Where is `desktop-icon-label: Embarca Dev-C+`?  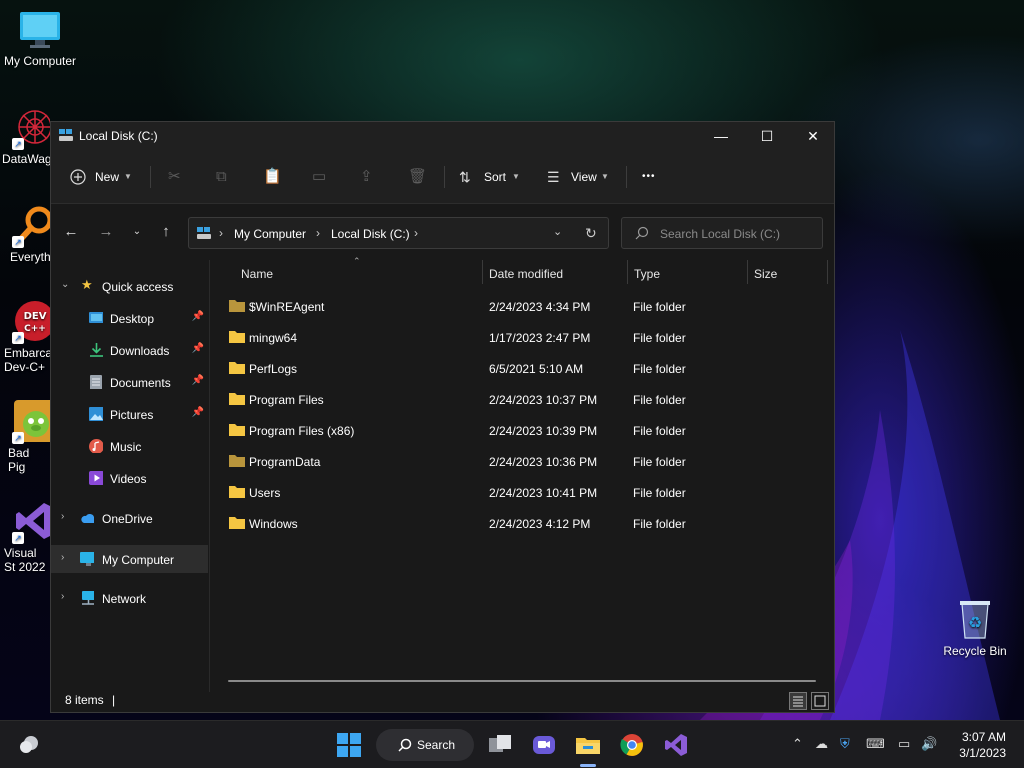
desktop-icon-label: Embarca Dev-C+ is located at coordinates (27, 360).